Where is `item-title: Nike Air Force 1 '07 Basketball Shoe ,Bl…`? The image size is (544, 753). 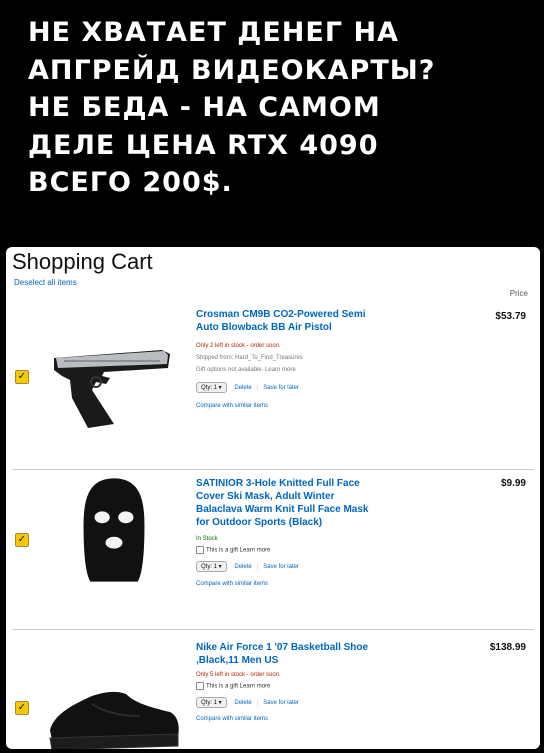 item-title: Nike Air Force 1 '07 Basketball Shoe ,Bl… is located at coordinates (326, 654).